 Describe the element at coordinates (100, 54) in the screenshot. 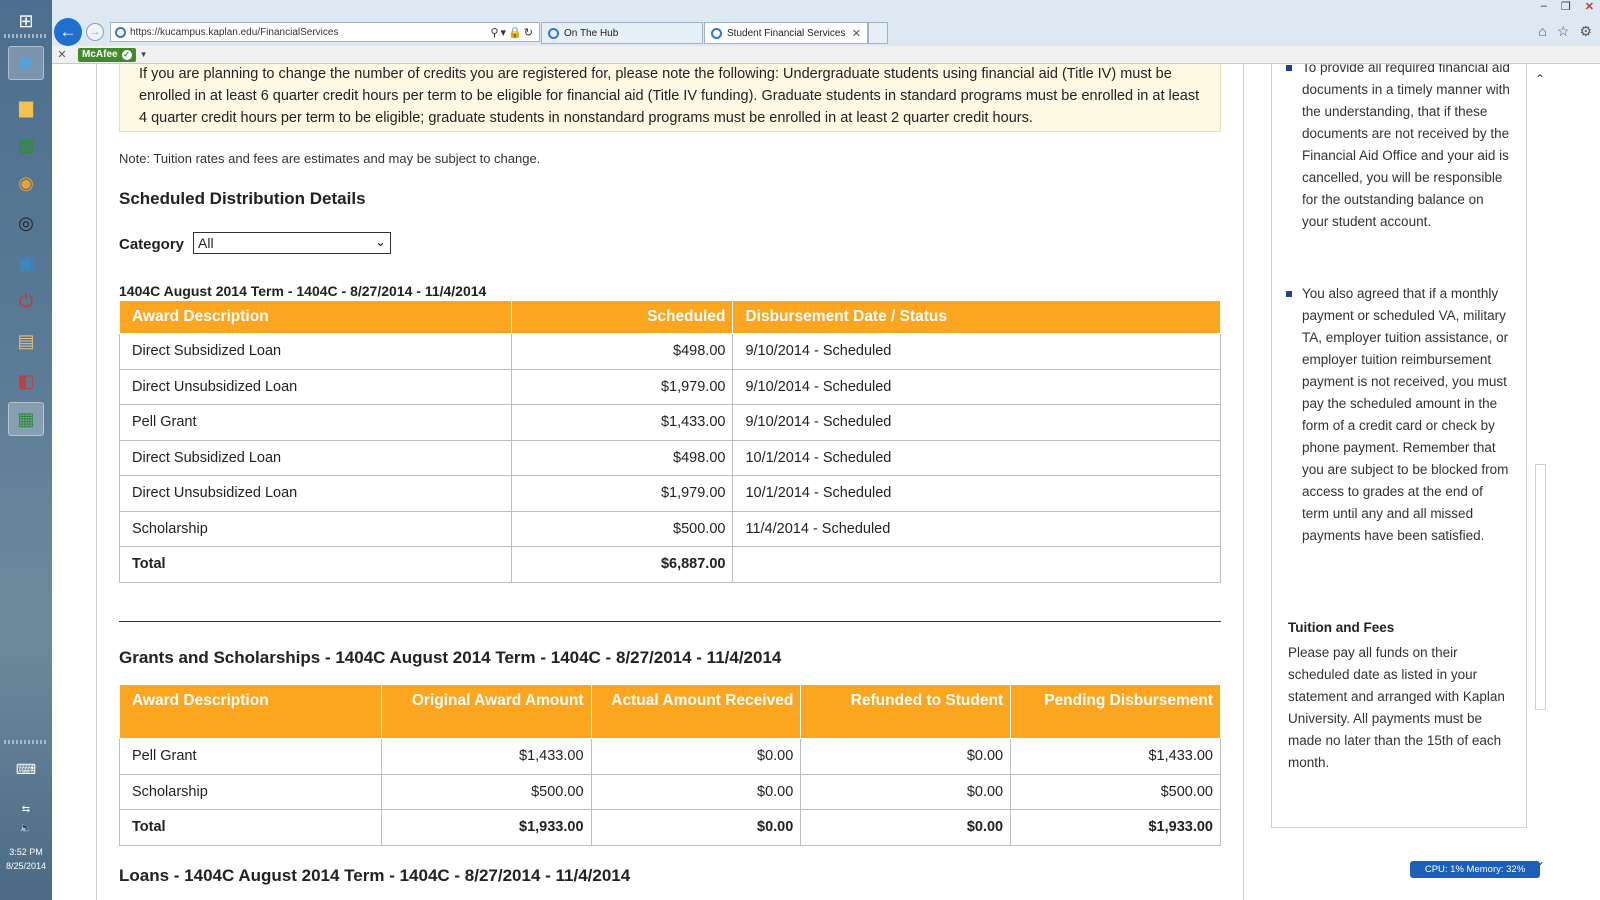

I see `mcafee-label: McAfee` at that location.